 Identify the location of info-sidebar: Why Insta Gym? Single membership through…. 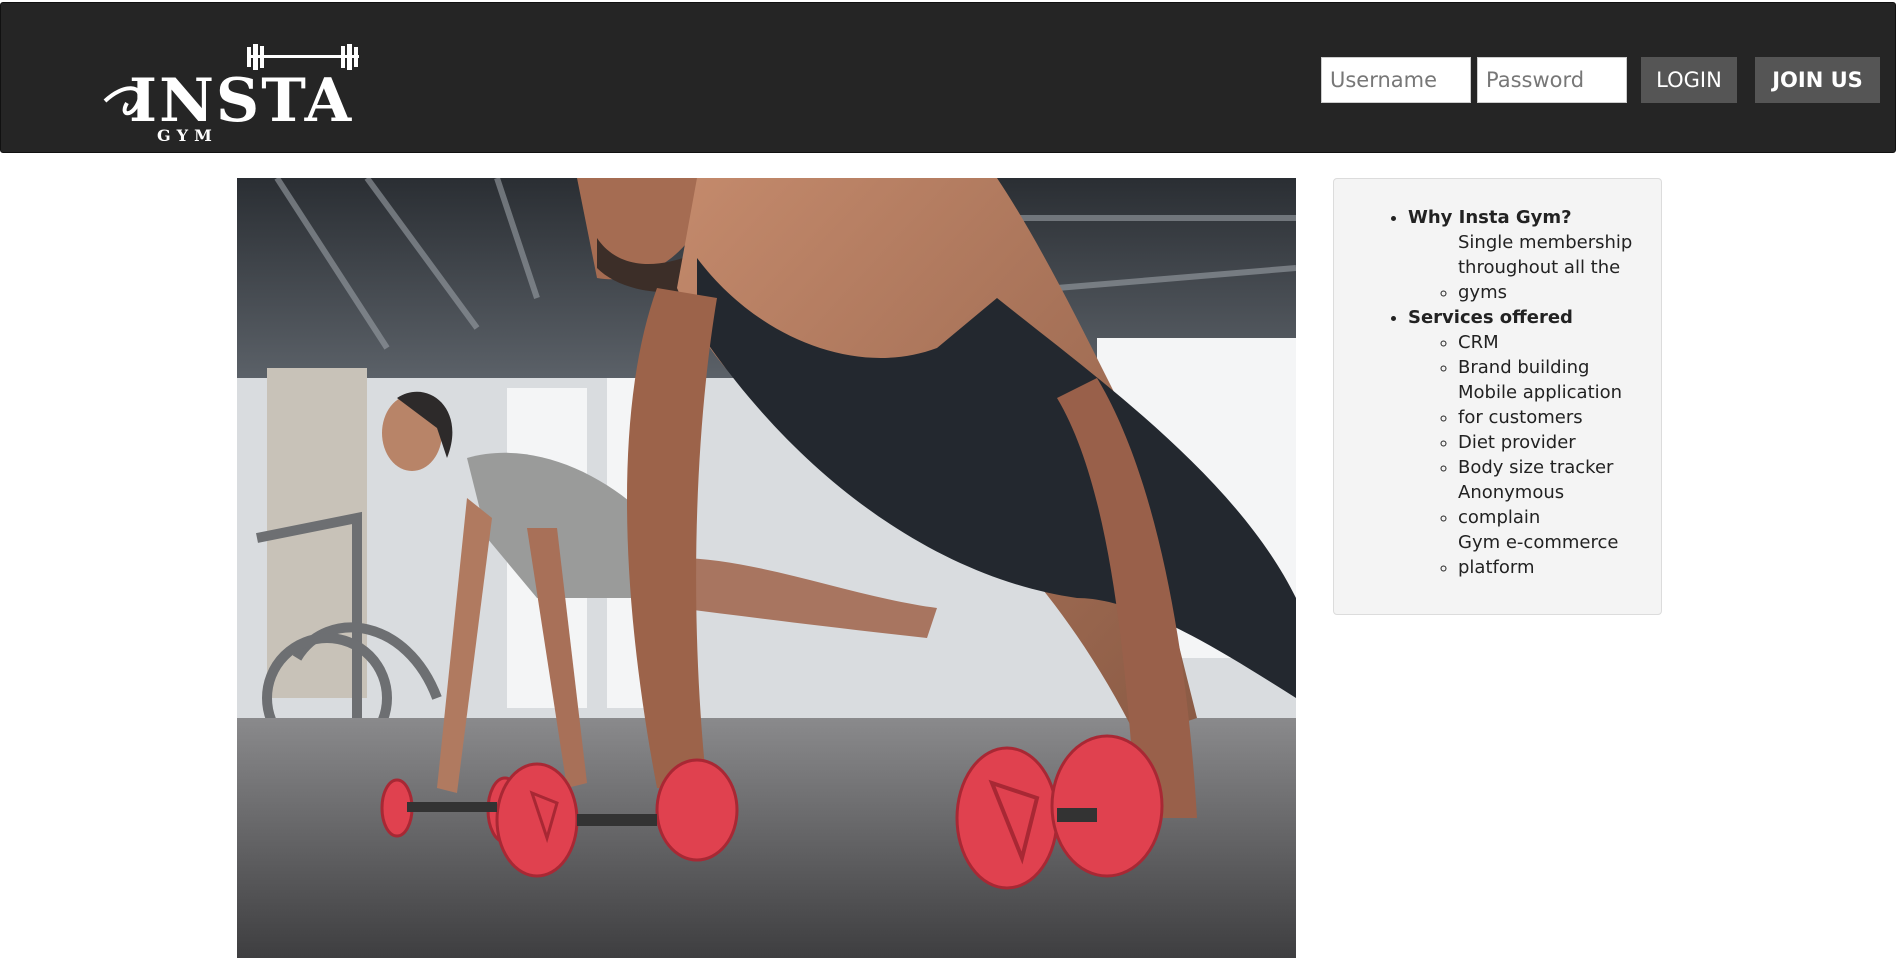
(1497, 396).